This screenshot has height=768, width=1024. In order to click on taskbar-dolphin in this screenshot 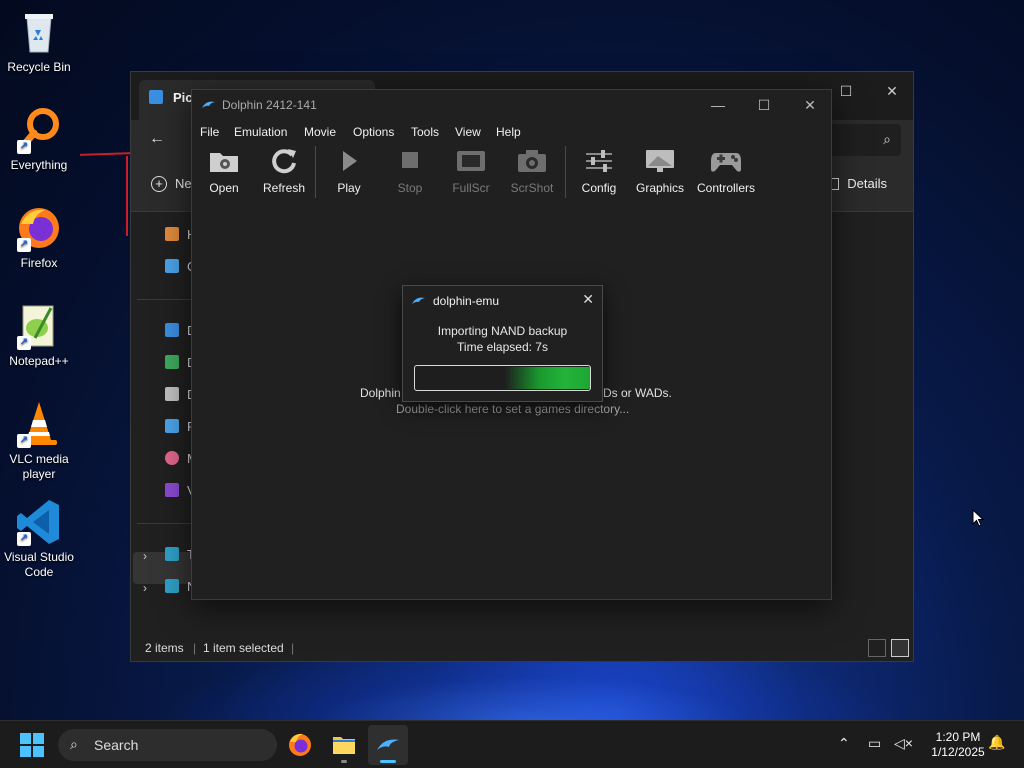, I will do `click(388, 745)`.